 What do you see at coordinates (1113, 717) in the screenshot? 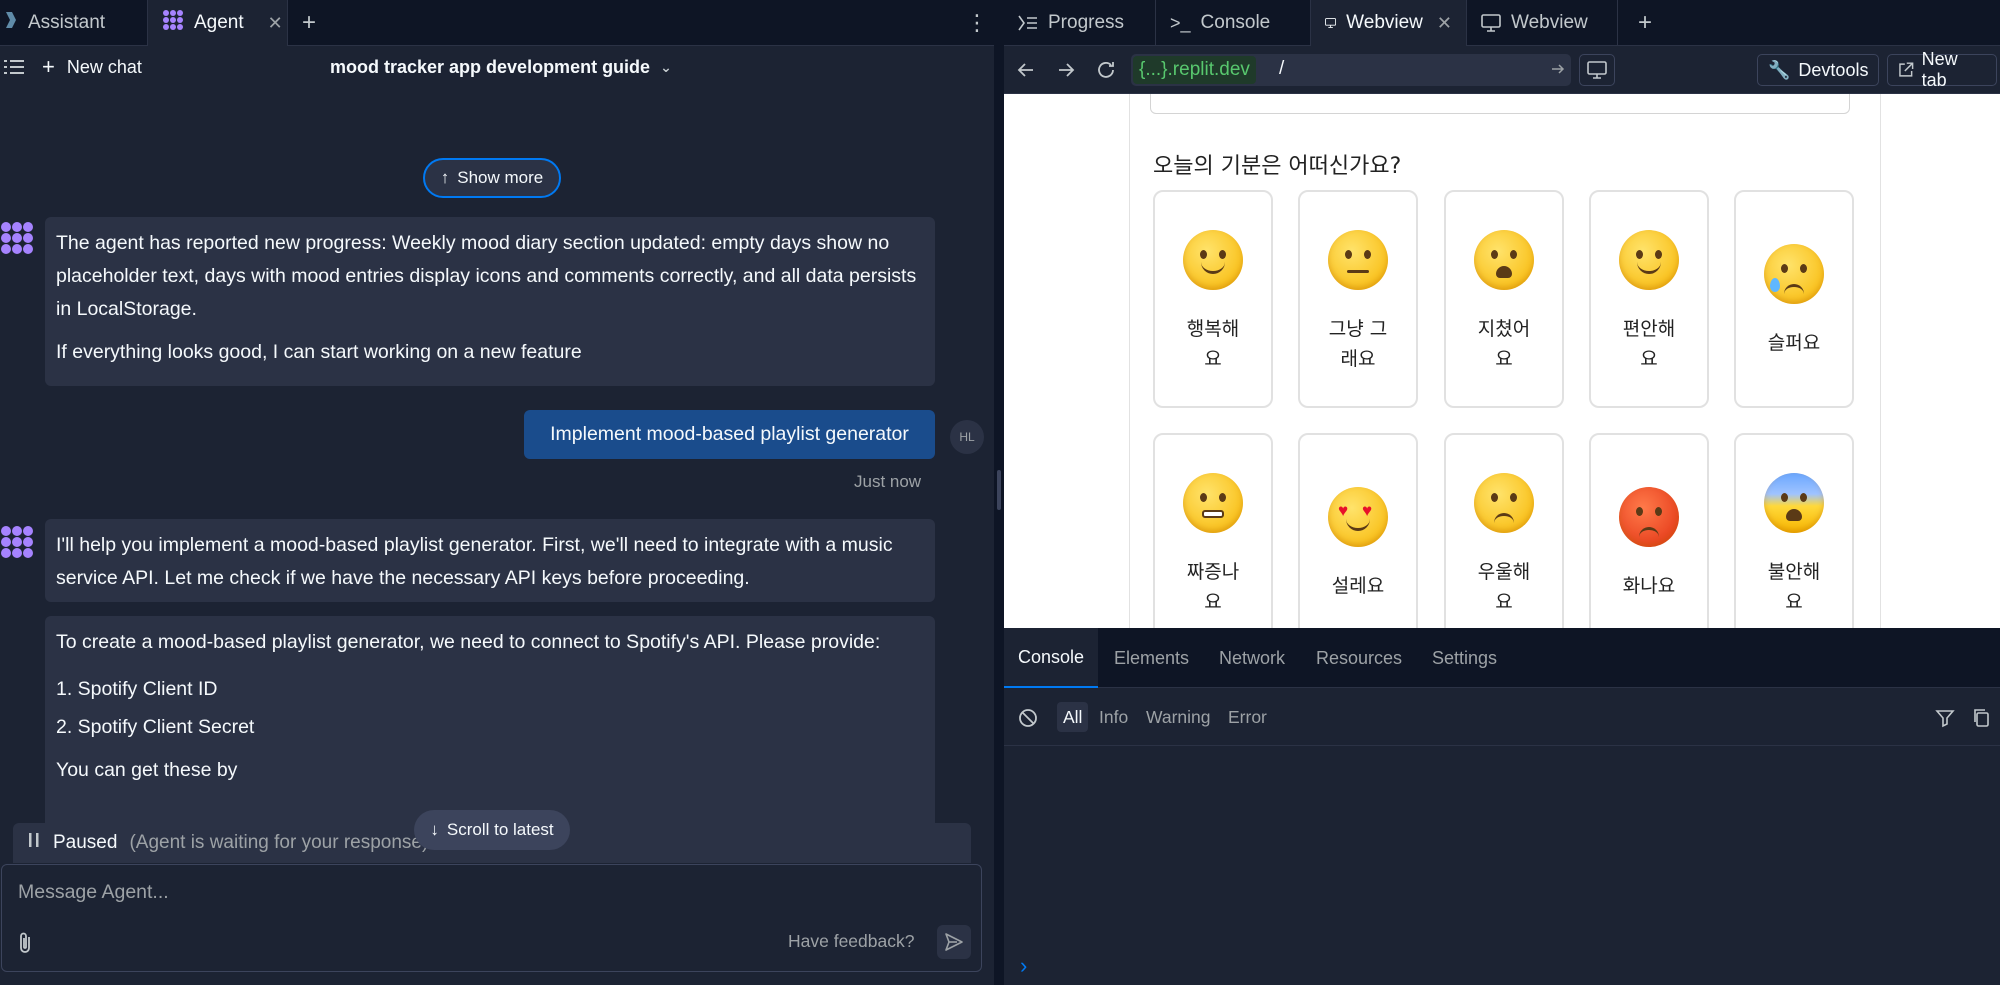
I see `filter-info: Info` at bounding box center [1113, 717].